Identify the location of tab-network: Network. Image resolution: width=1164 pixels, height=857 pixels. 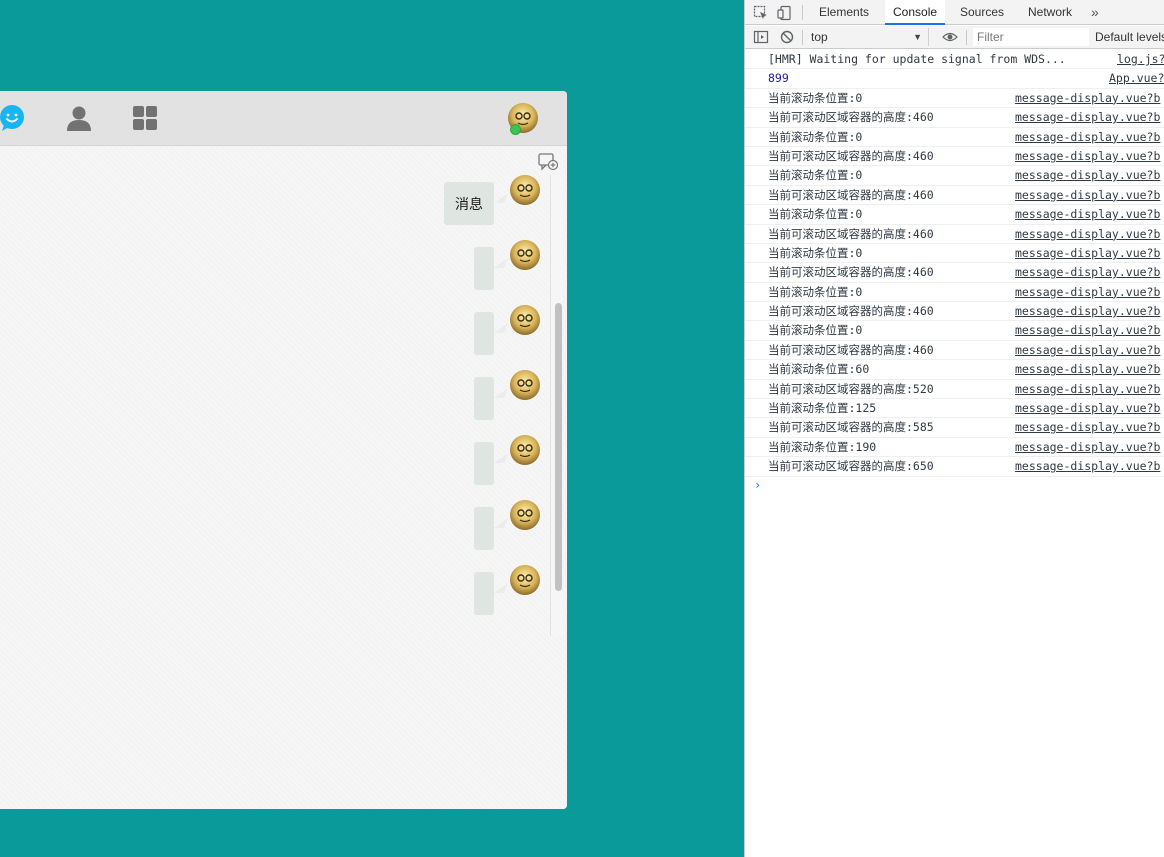
(1050, 12).